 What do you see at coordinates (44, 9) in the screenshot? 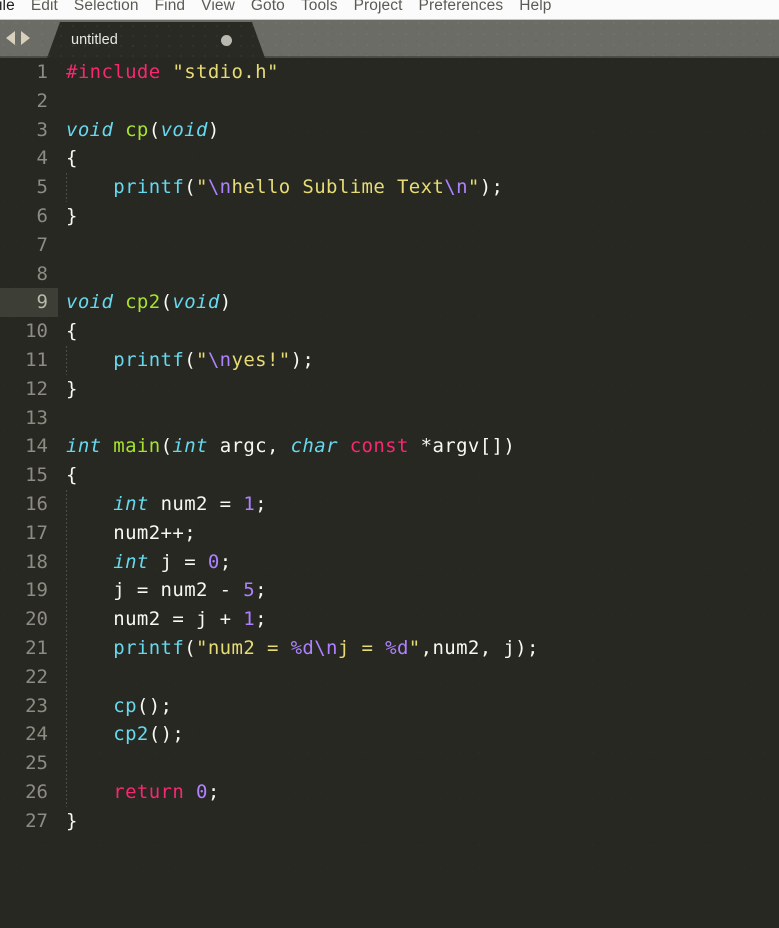
I see `menu-item-edit: Edit` at bounding box center [44, 9].